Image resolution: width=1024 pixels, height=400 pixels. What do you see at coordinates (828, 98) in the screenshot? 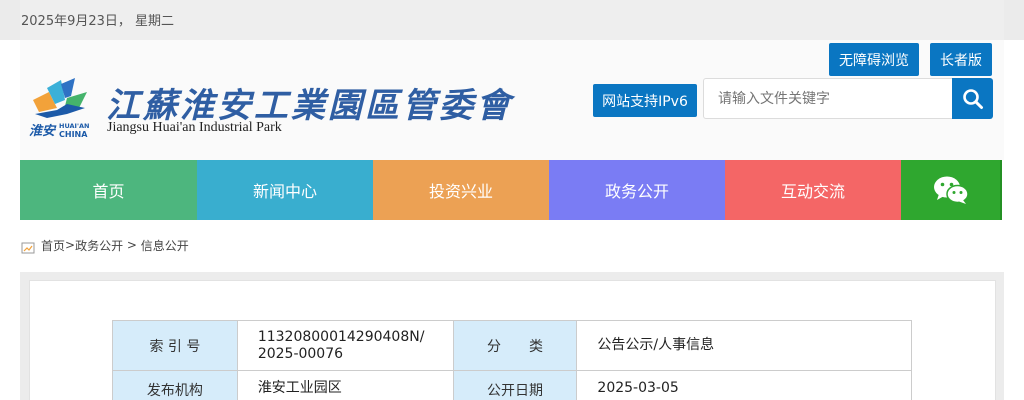
I see `search-input` at bounding box center [828, 98].